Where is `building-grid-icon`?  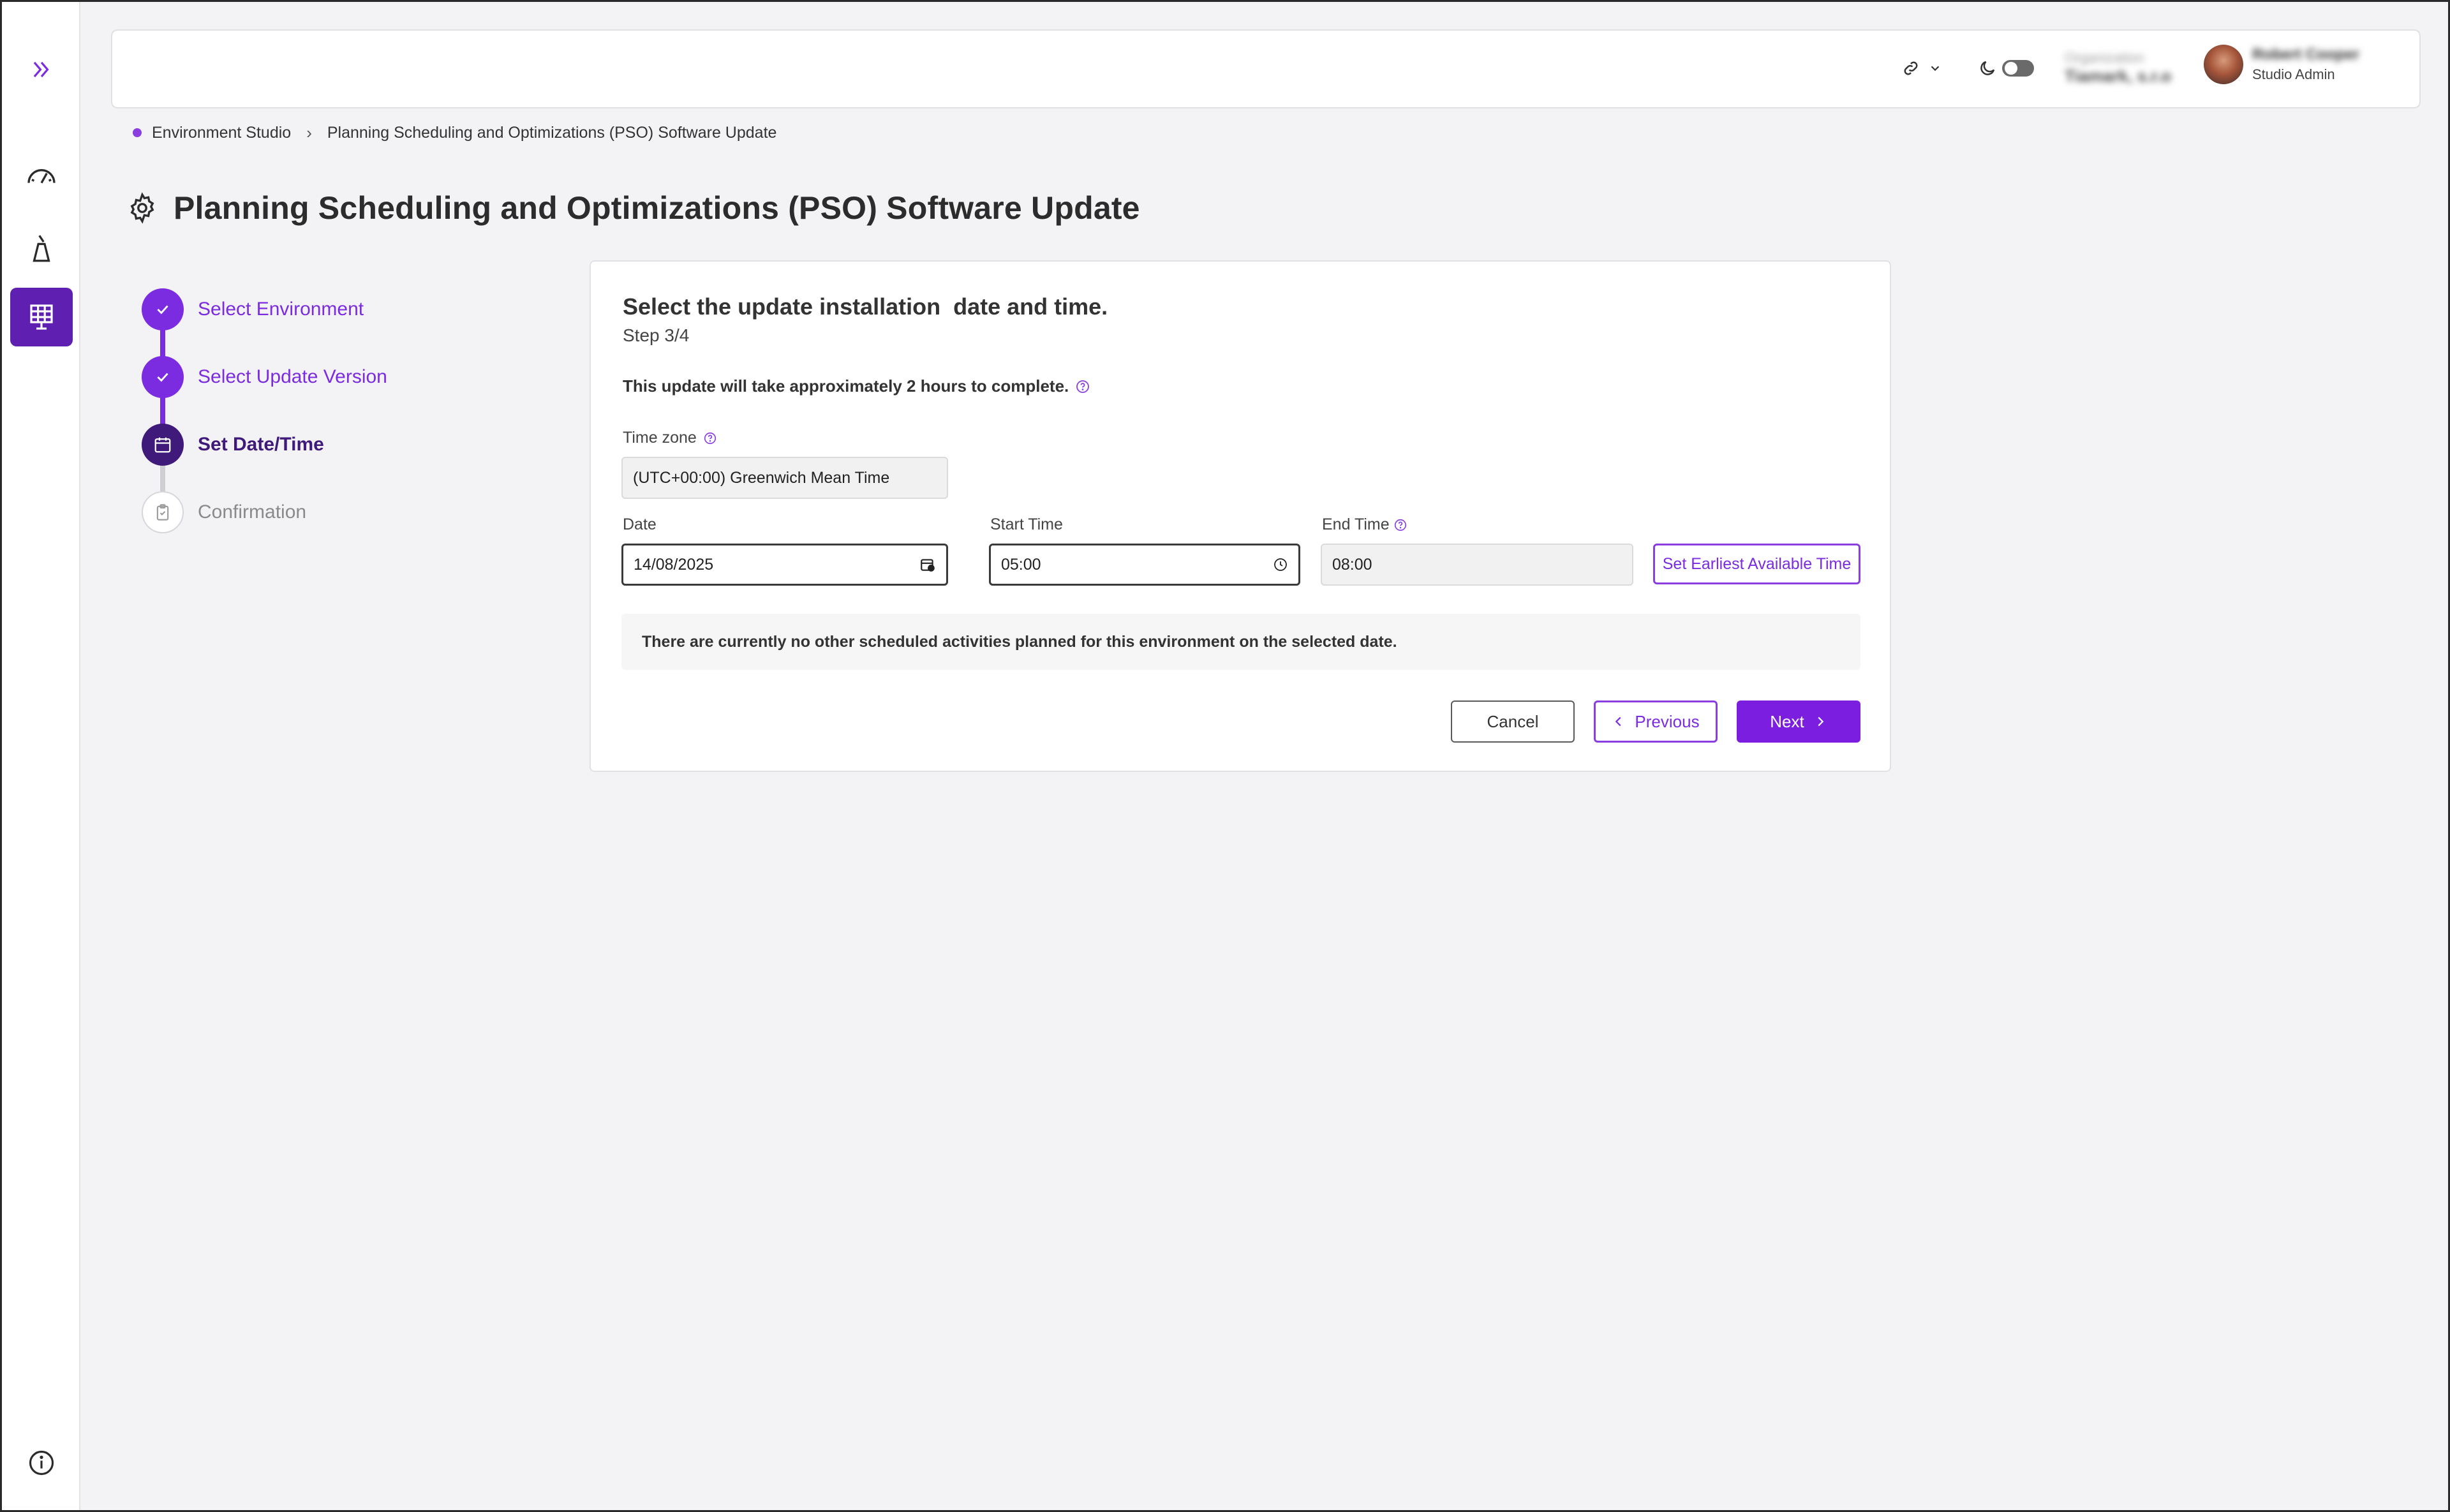 building-grid-icon is located at coordinates (41, 317).